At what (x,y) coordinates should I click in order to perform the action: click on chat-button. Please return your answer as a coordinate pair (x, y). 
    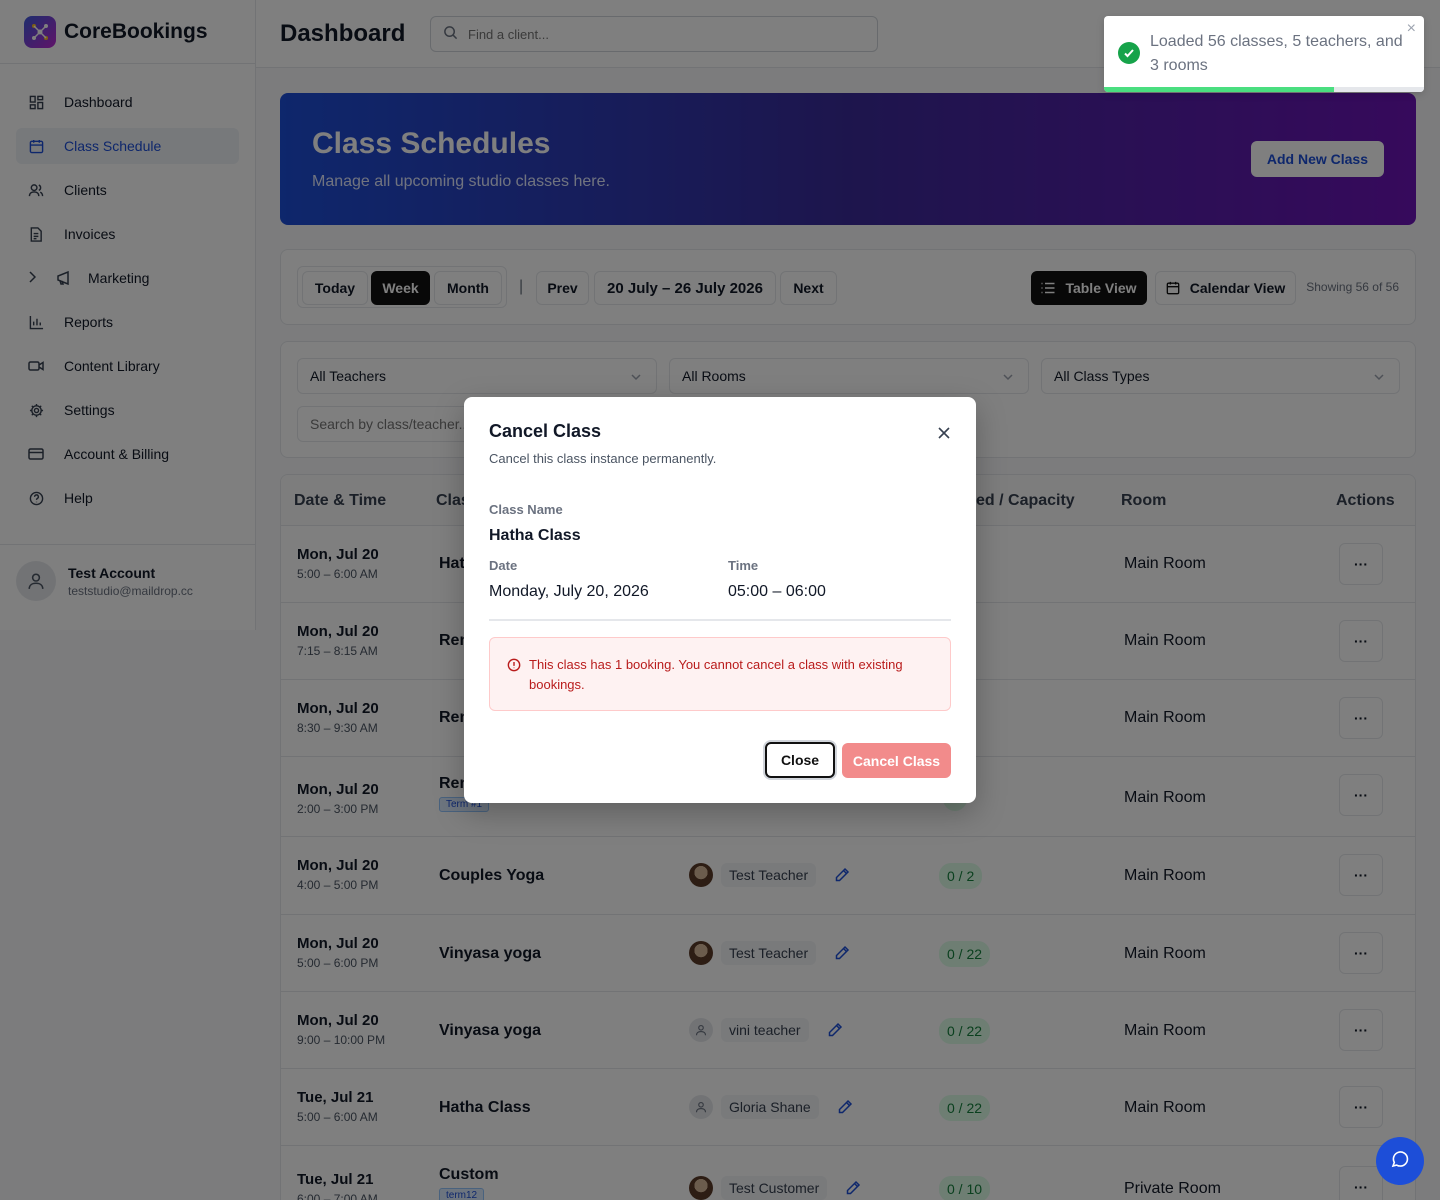
    Looking at the image, I should click on (1400, 1161).